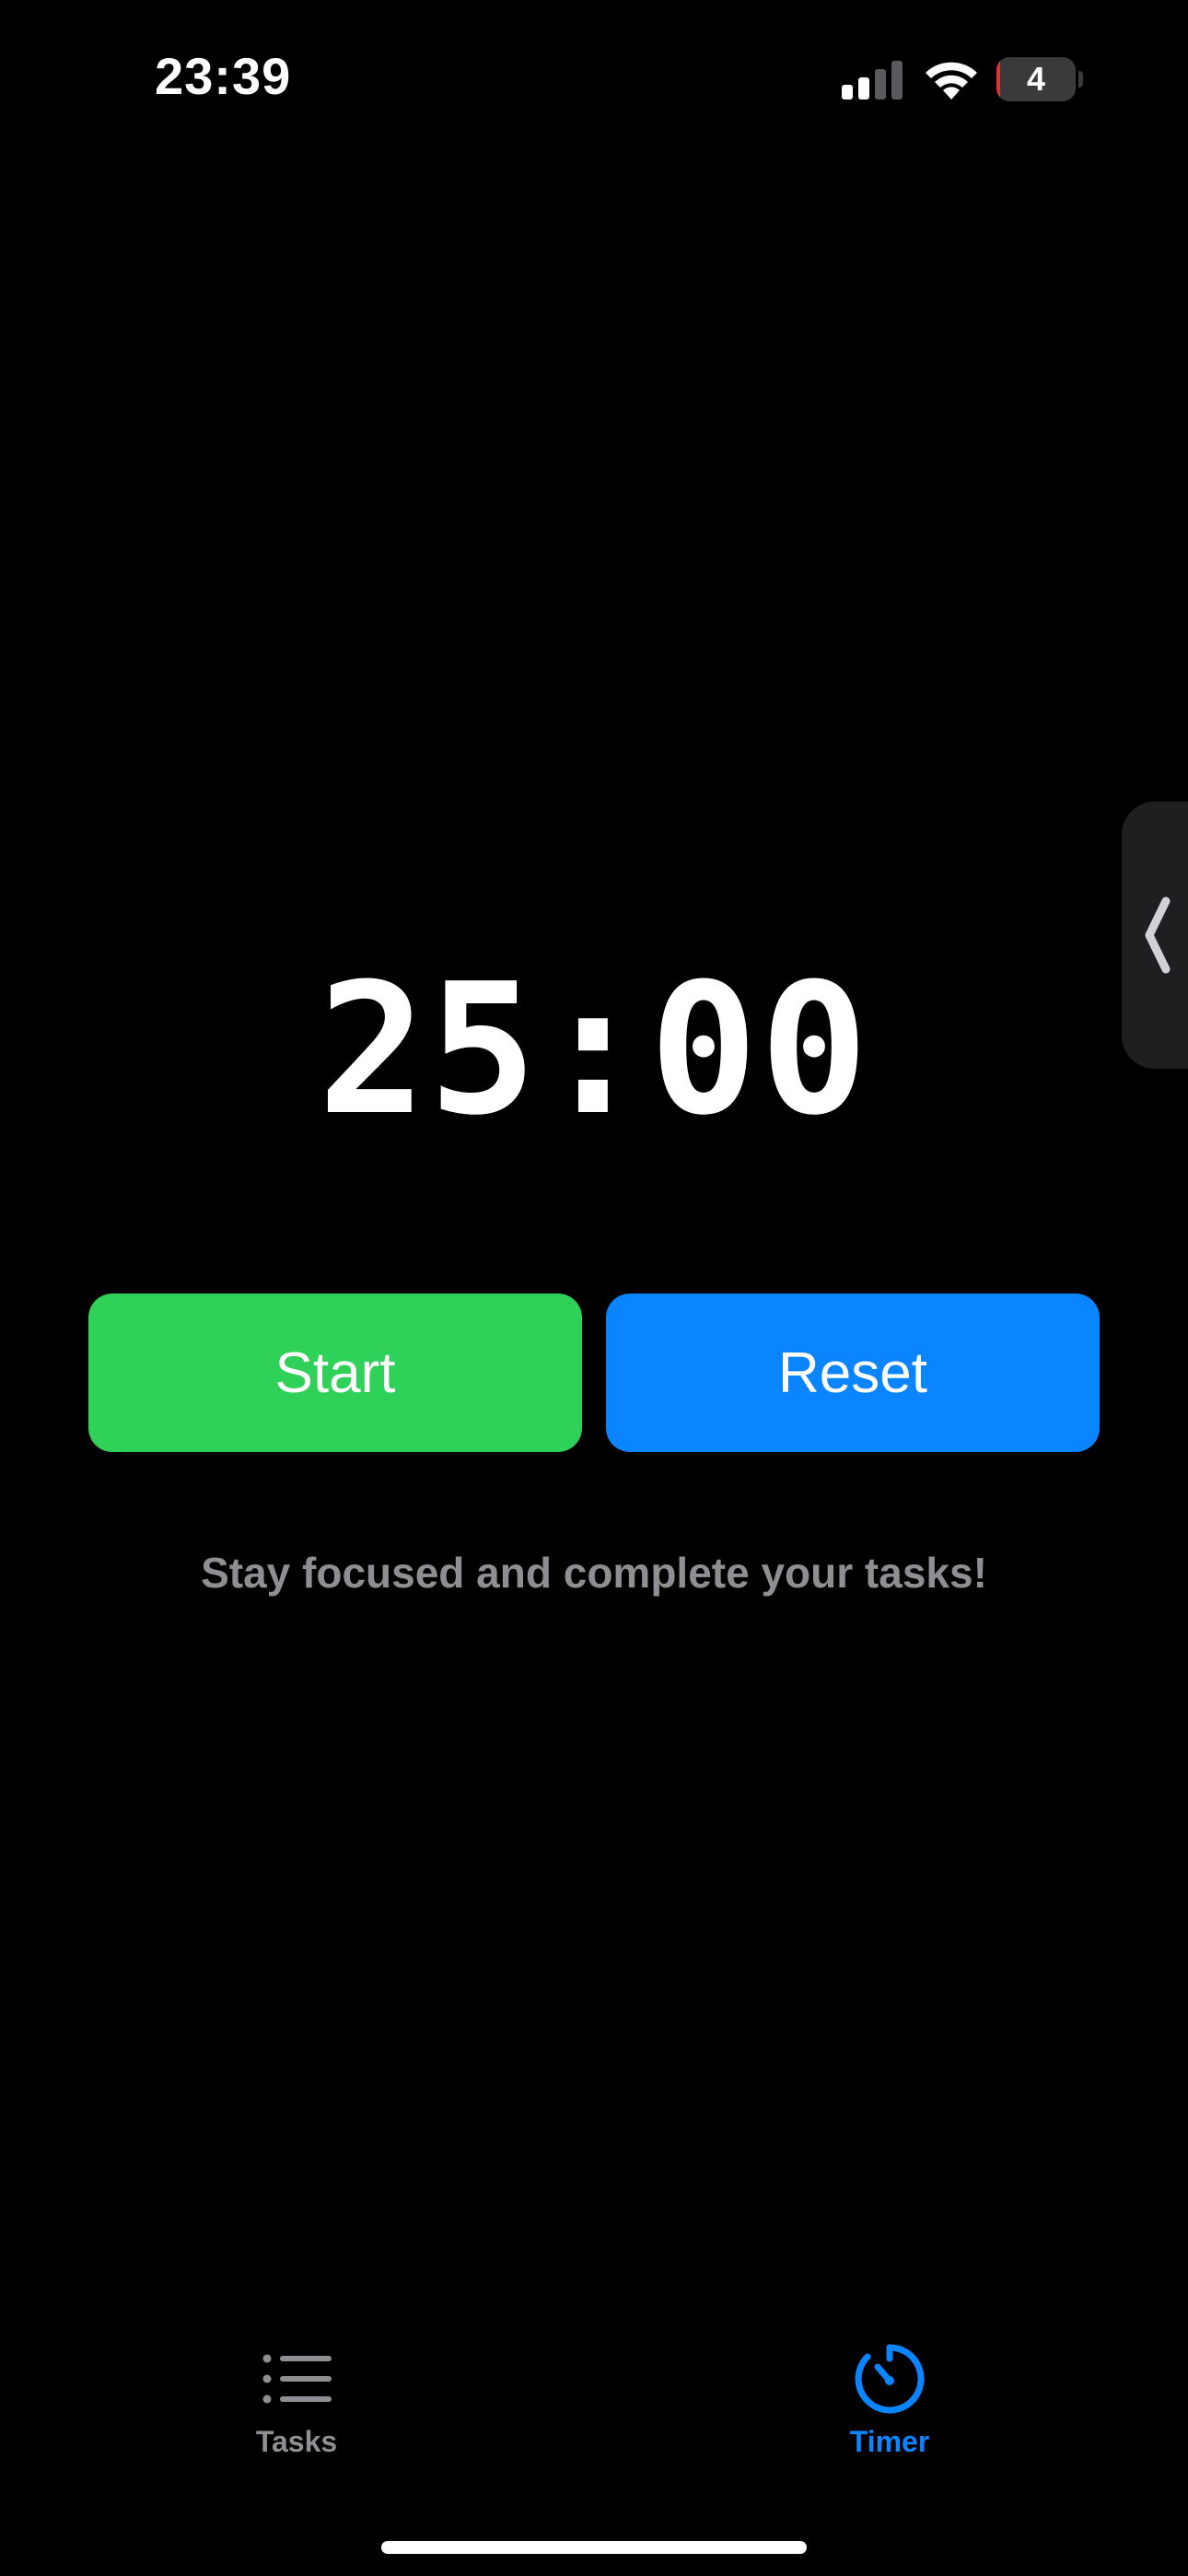  I want to click on cellular-signal-icon, so click(872, 80).